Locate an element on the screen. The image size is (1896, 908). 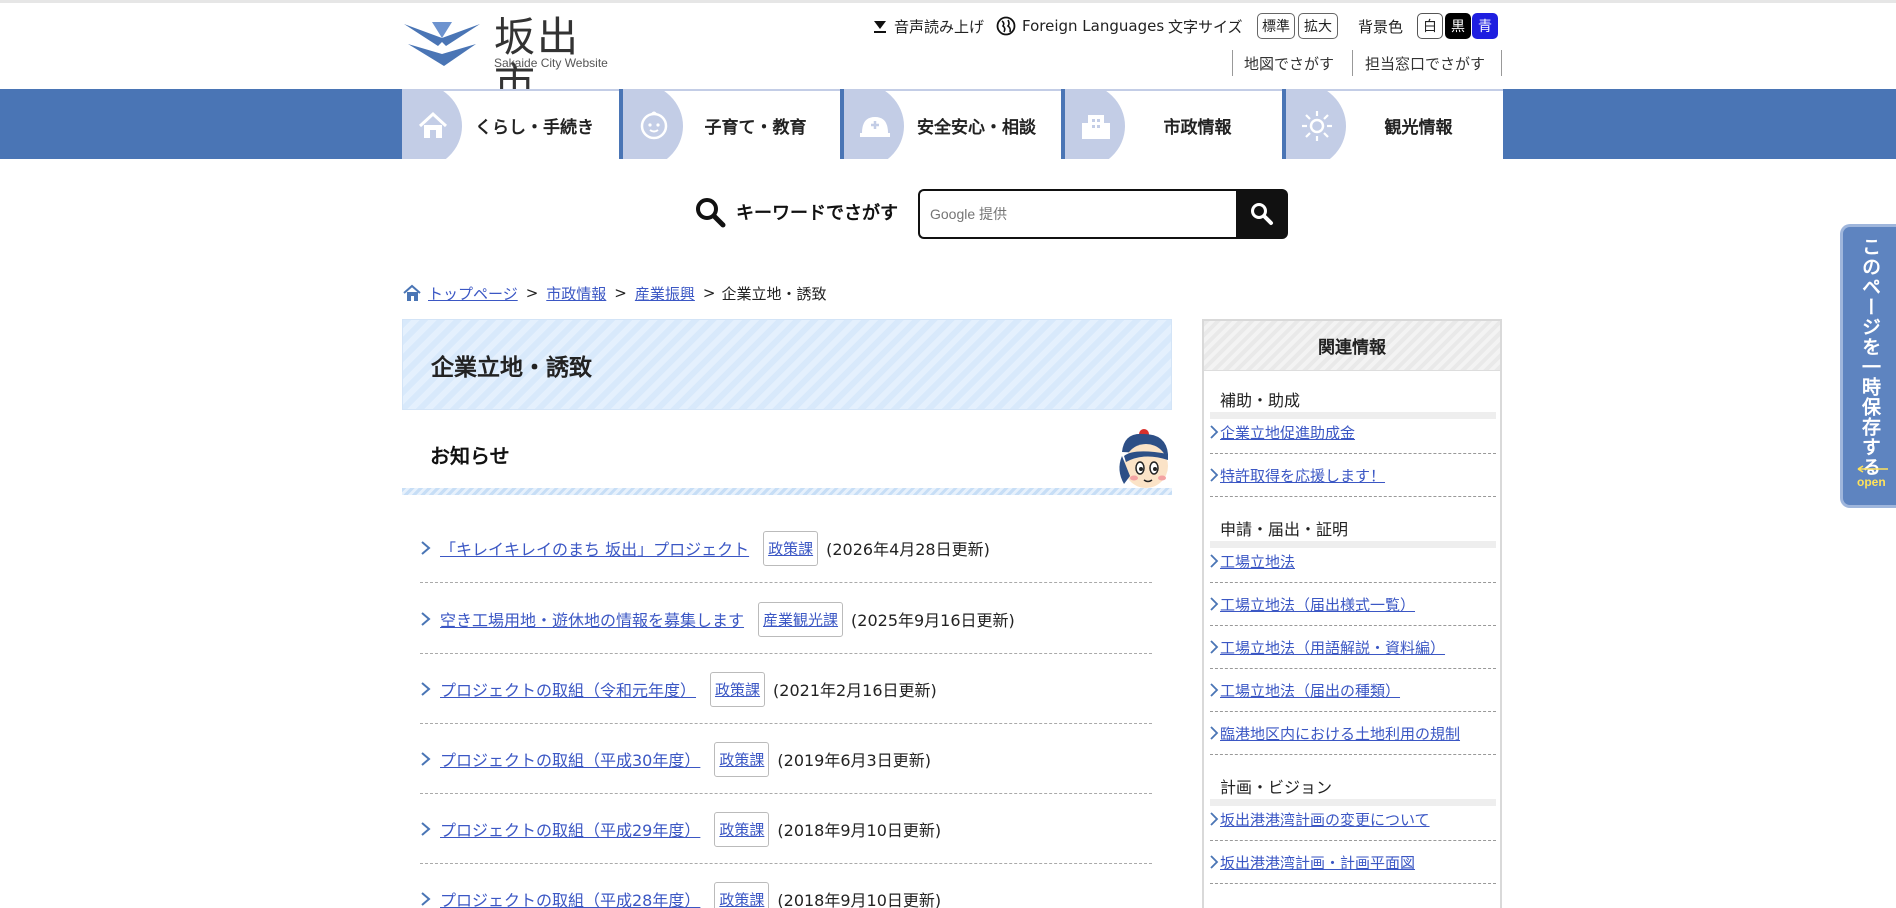
voice-reader-link: 音声読み上げ is located at coordinates (928, 26).